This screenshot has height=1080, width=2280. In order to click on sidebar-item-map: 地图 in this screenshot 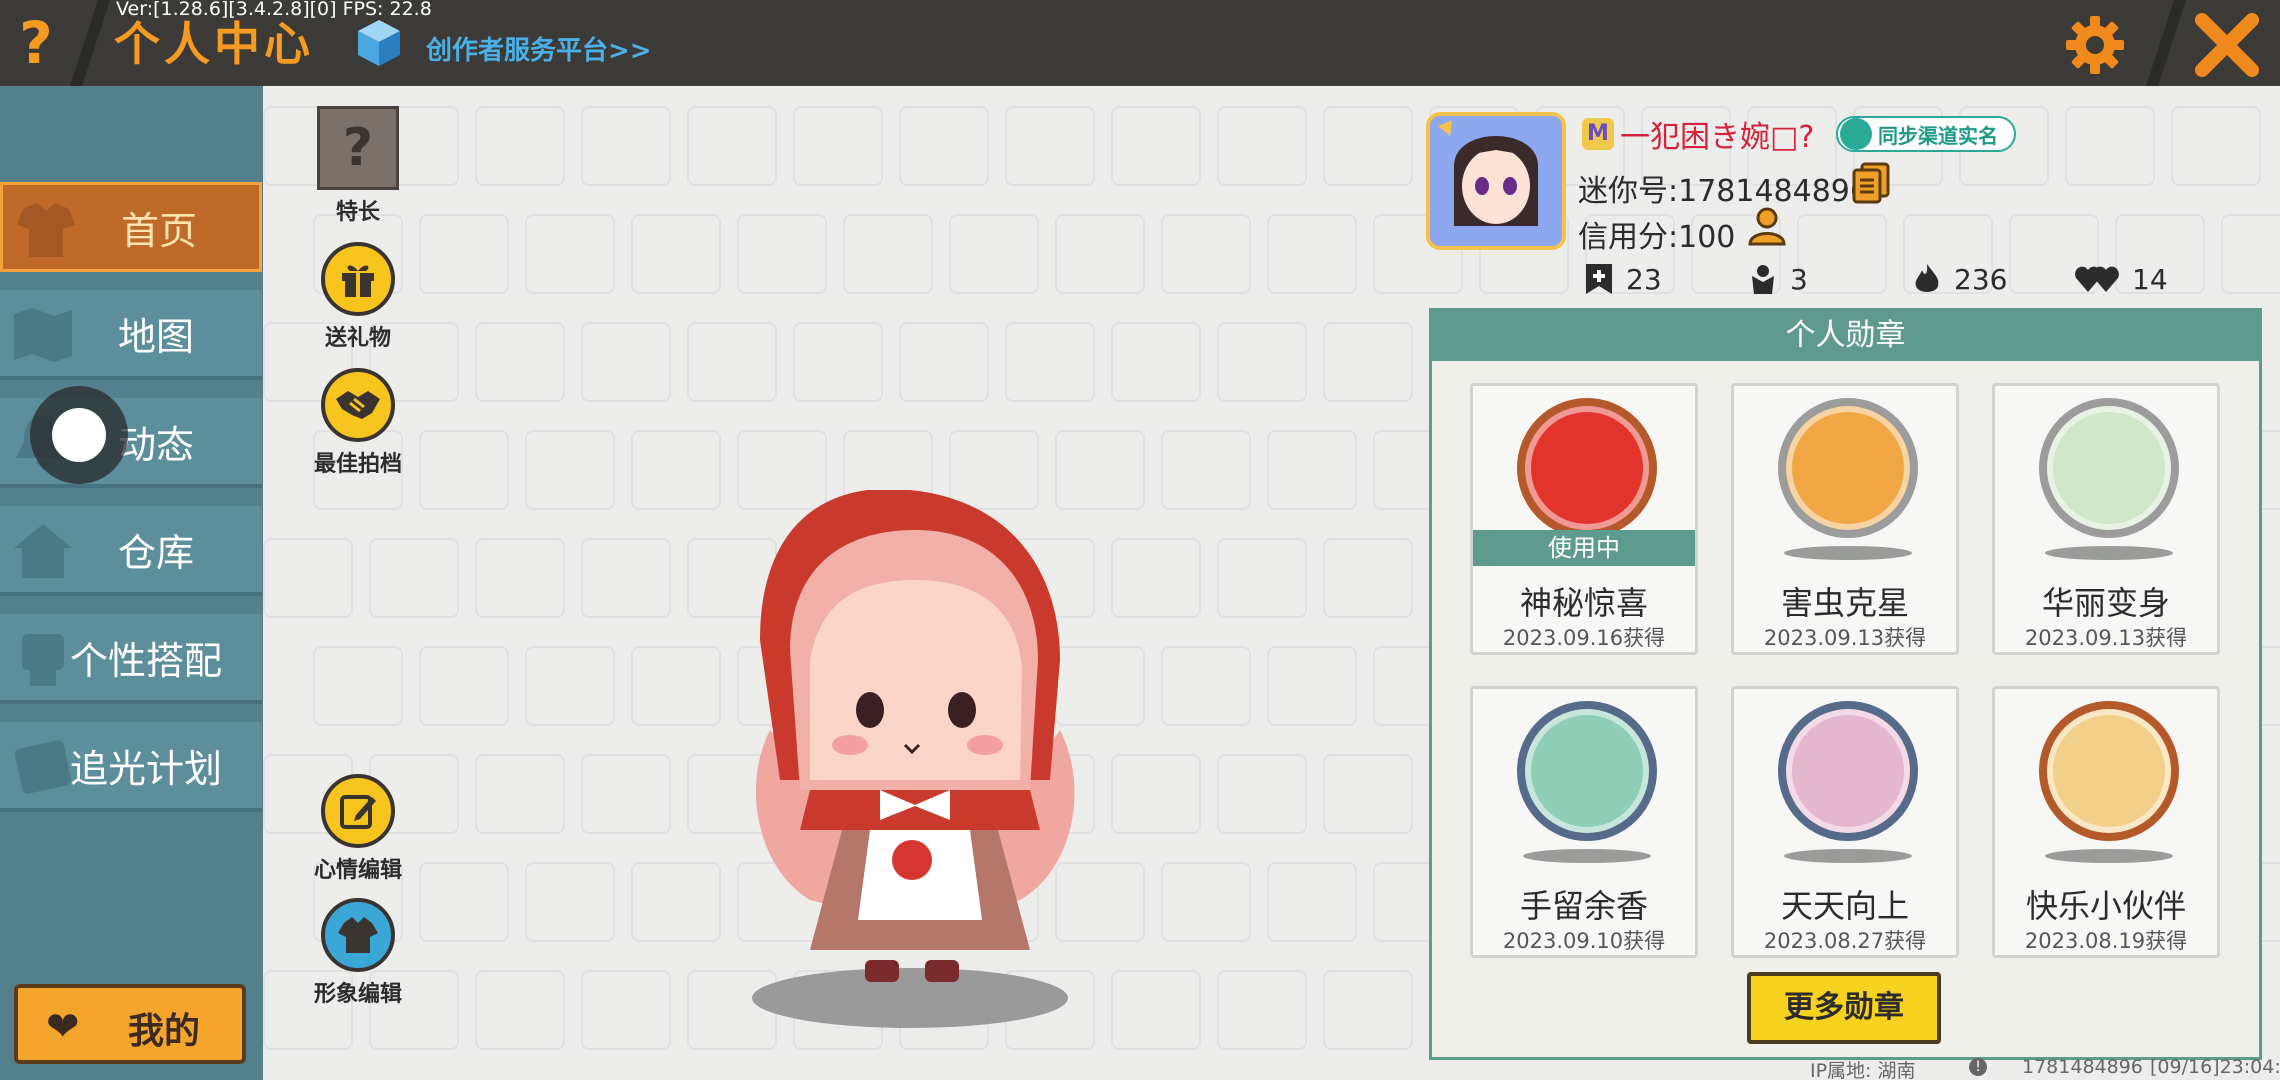, I will do `click(131, 335)`.